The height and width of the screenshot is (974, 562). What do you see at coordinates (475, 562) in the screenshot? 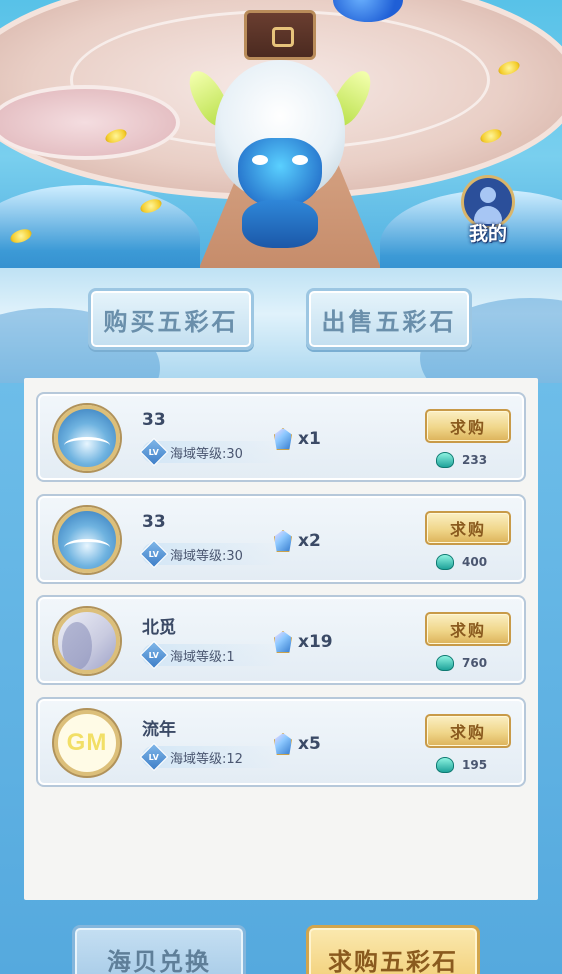
I see `price-value: 400` at bounding box center [475, 562].